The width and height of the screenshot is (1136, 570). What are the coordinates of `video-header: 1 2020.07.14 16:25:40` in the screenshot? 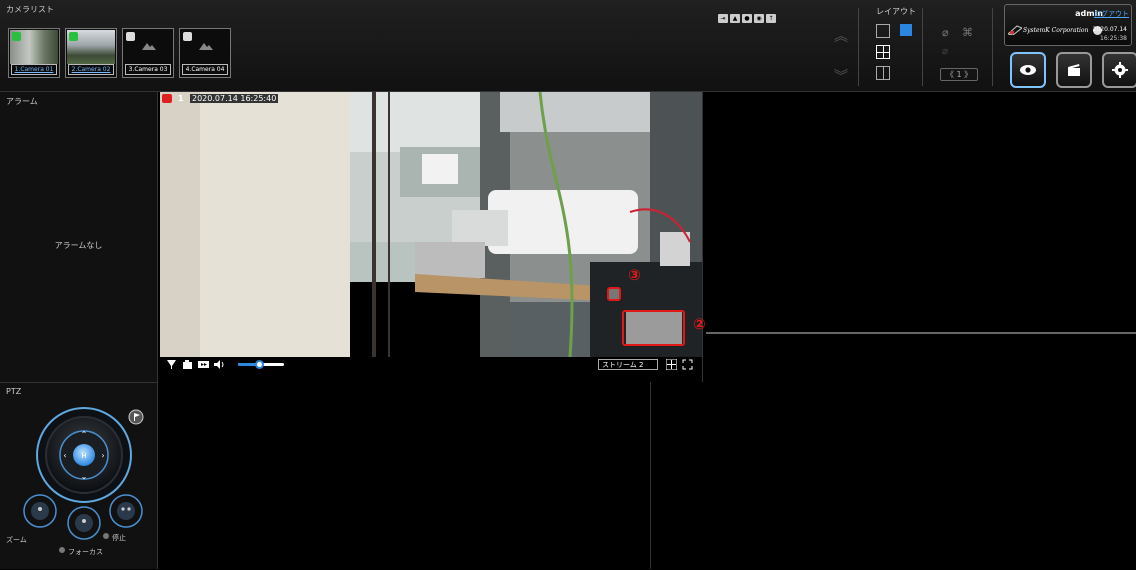 It's located at (431, 97).